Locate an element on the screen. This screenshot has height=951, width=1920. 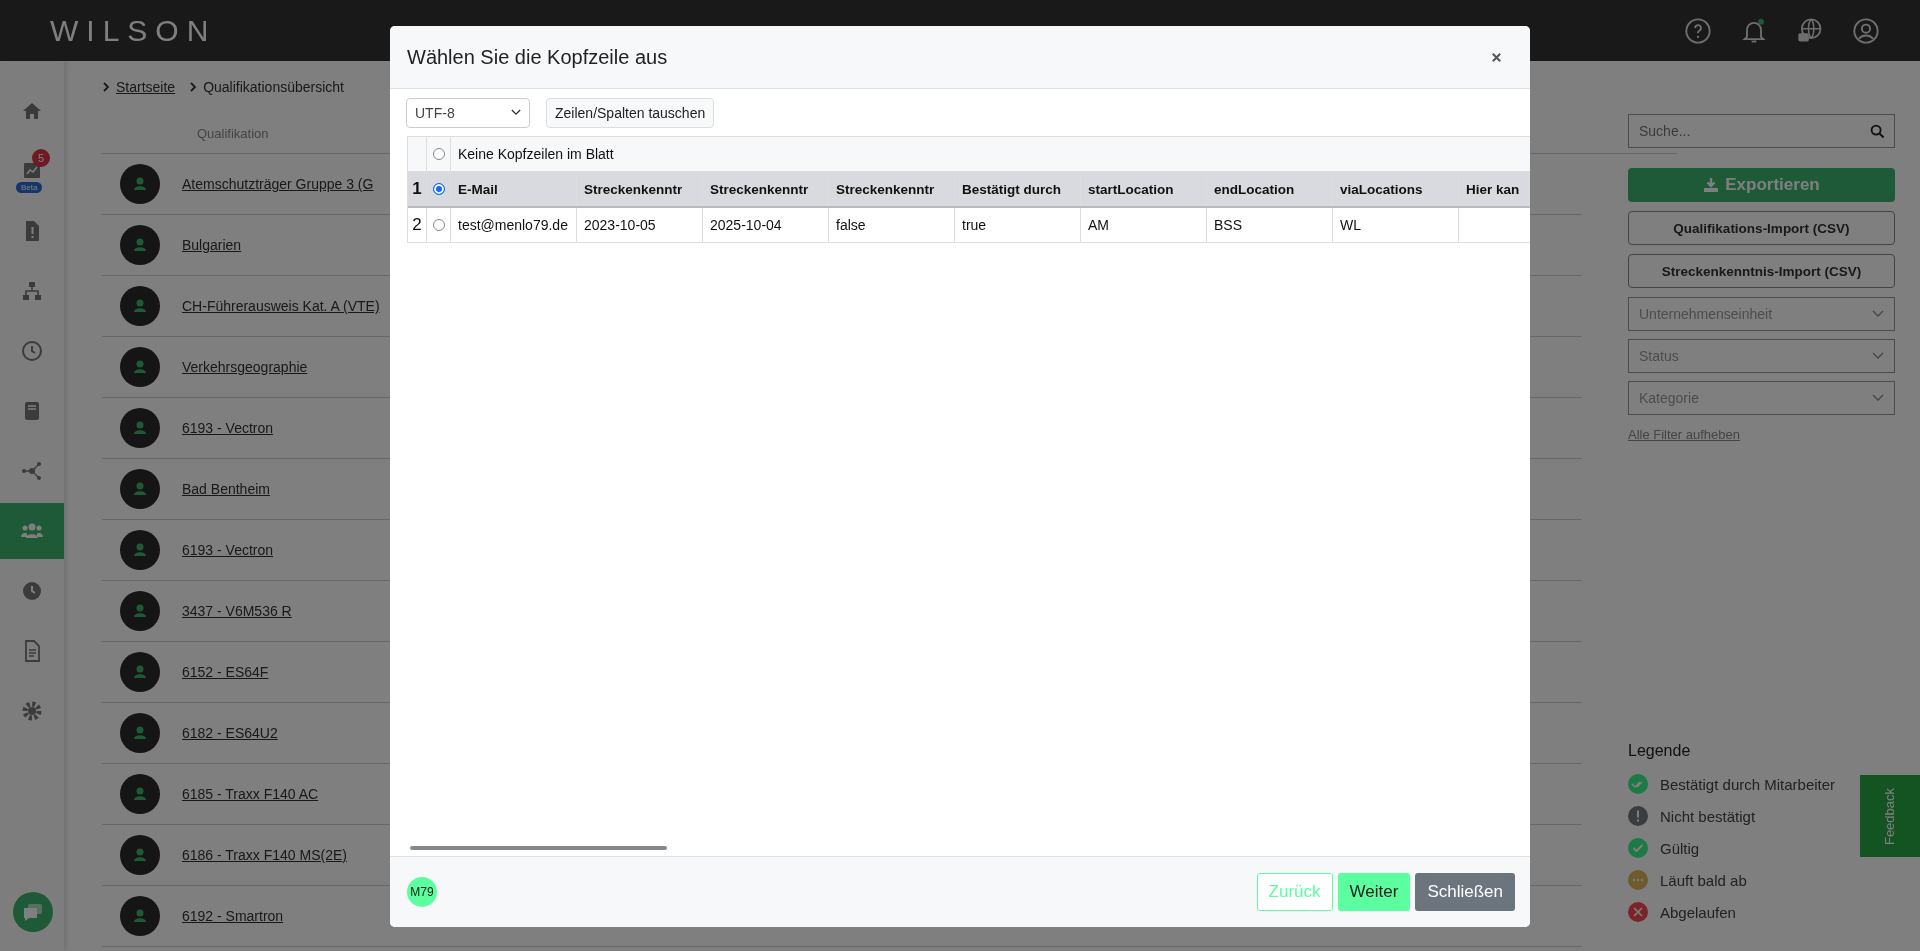
chat-icon is located at coordinates (33, 912).